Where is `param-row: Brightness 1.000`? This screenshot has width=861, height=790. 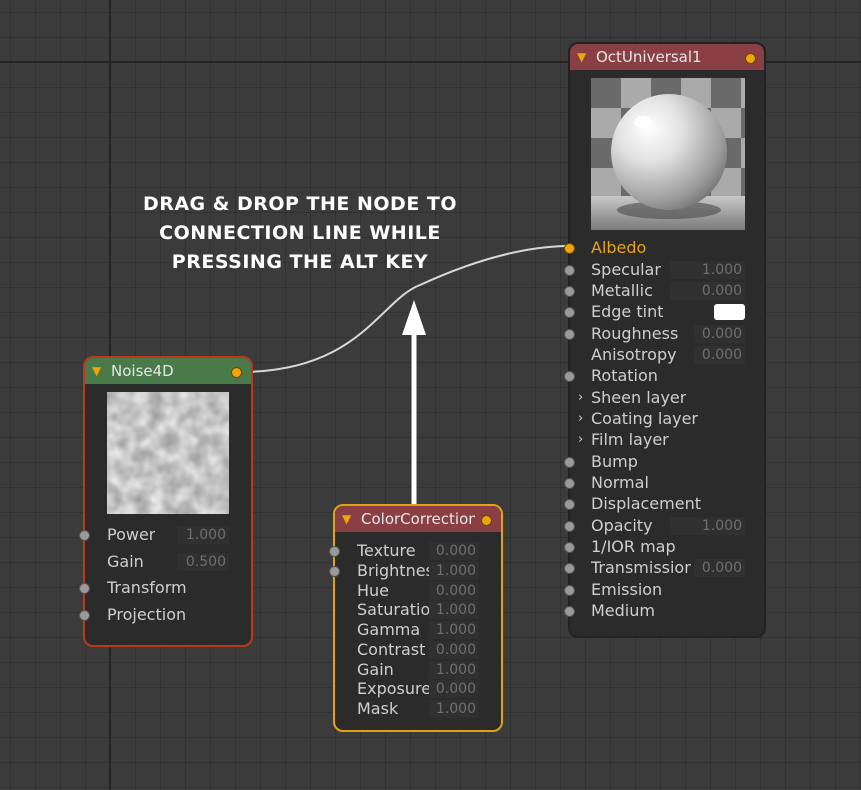
param-row: Brightness 1.000 is located at coordinates (415, 571).